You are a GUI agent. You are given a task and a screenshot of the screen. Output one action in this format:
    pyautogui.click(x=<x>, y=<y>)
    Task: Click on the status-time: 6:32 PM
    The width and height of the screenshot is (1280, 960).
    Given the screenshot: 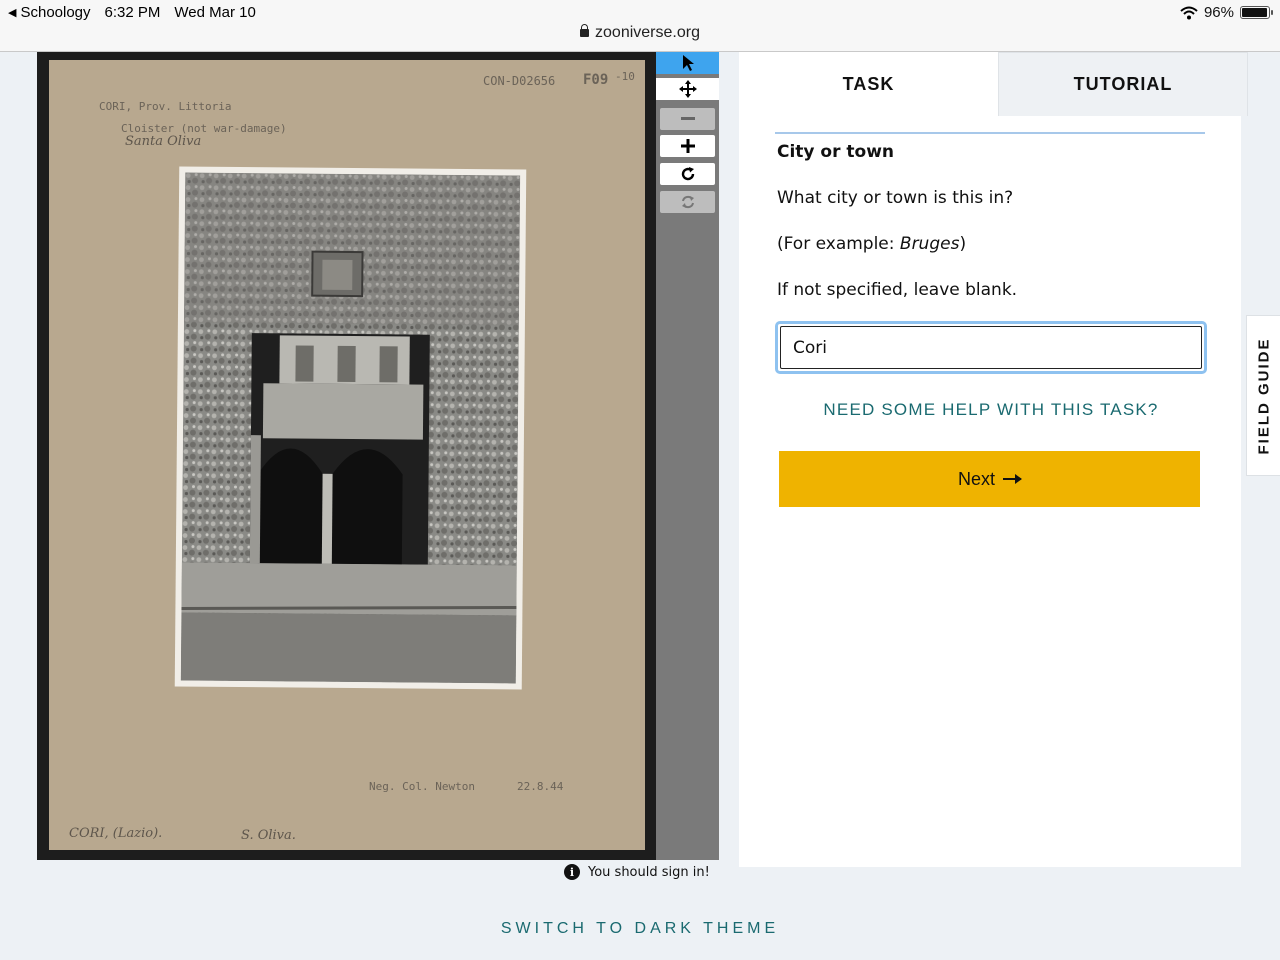 What is the action you would take?
    pyautogui.click(x=132, y=12)
    